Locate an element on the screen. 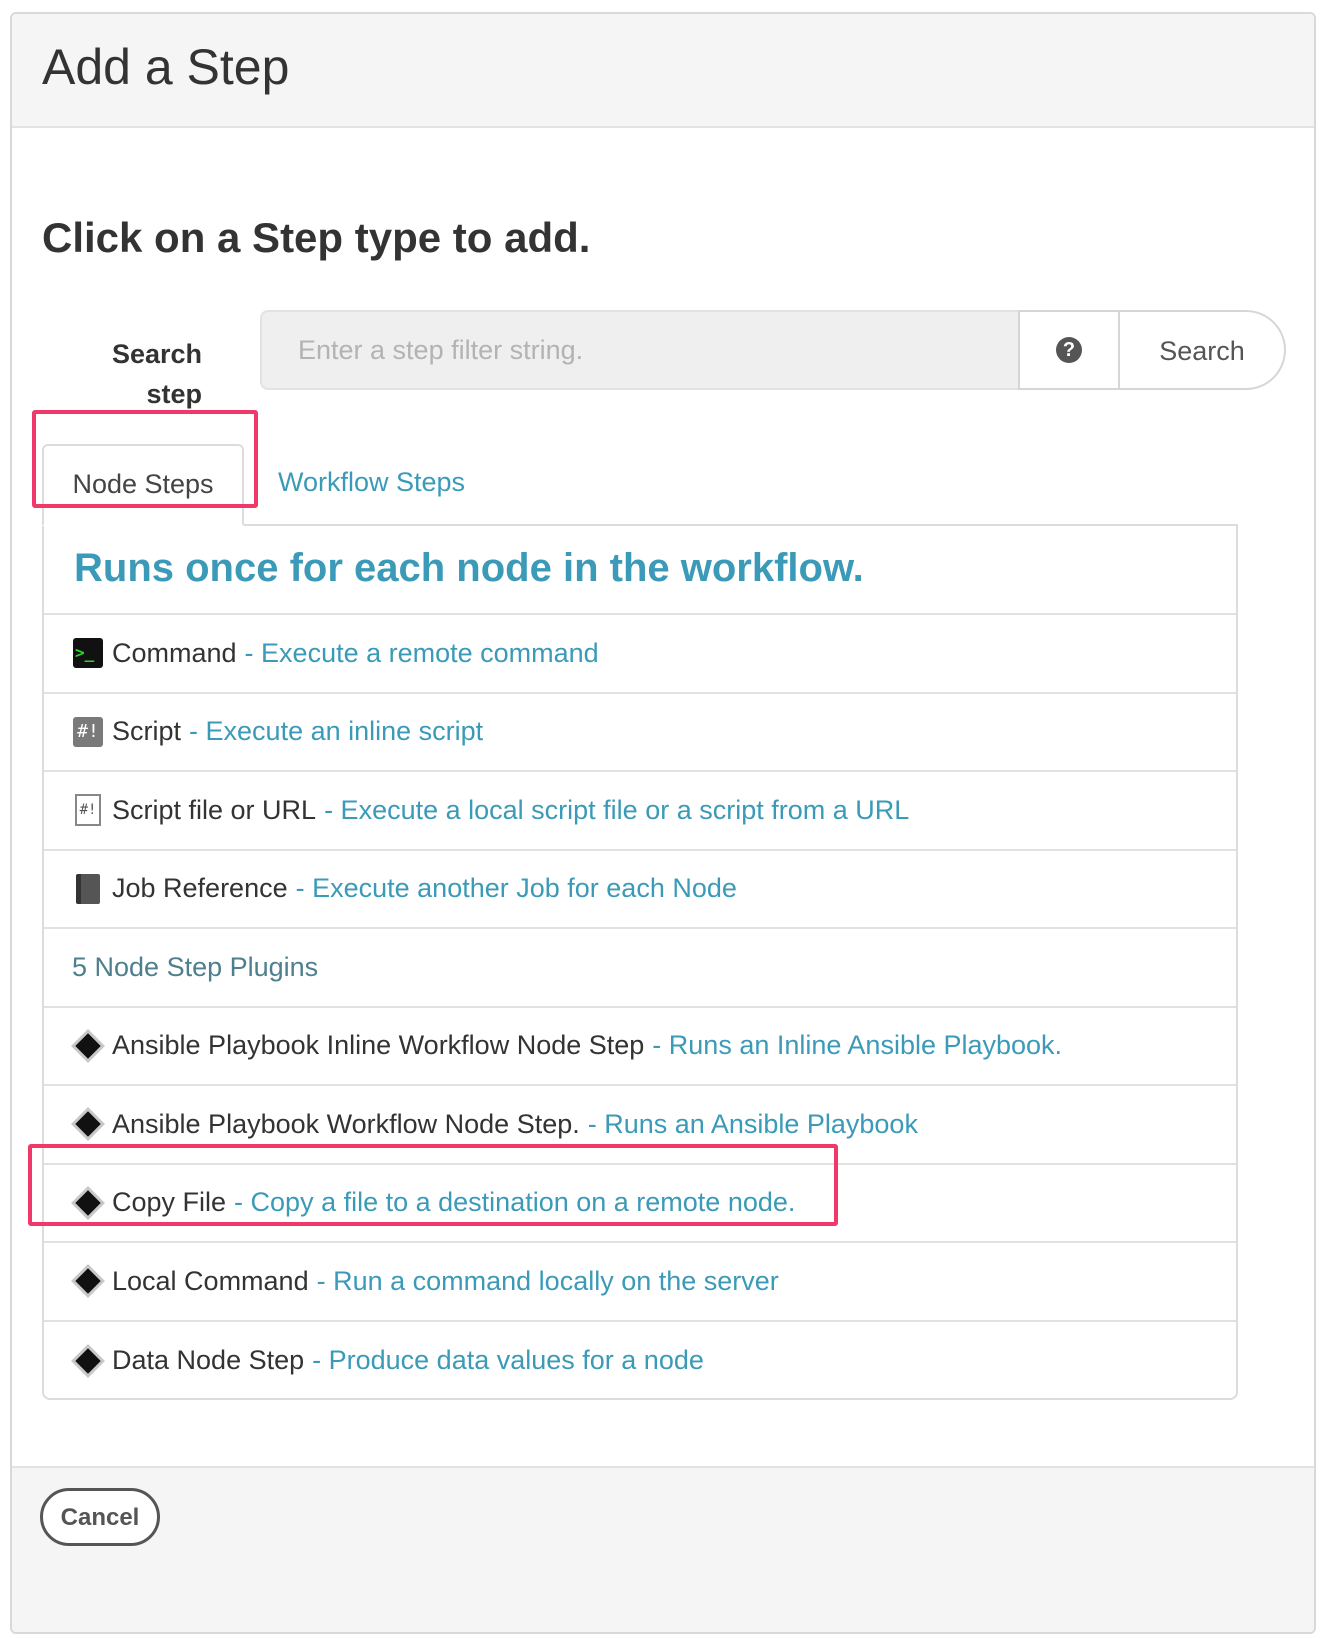 This screenshot has width=1324, height=1638. highlight-node-steps-tab is located at coordinates (145, 459).